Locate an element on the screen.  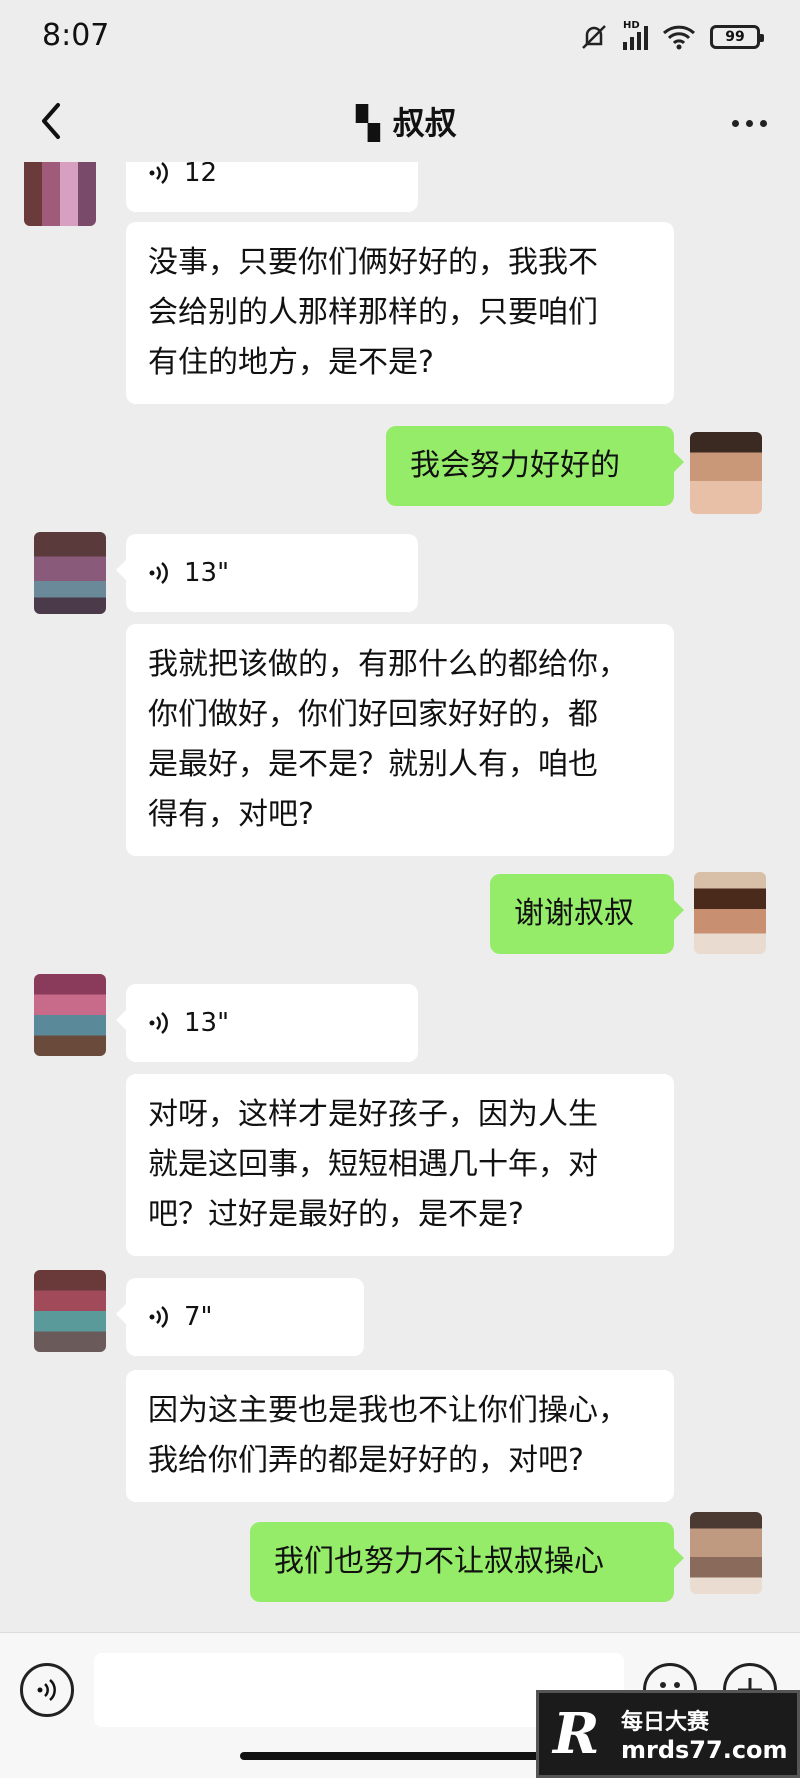
watermark-logo-icon: R is located at coordinates (576, 1734).